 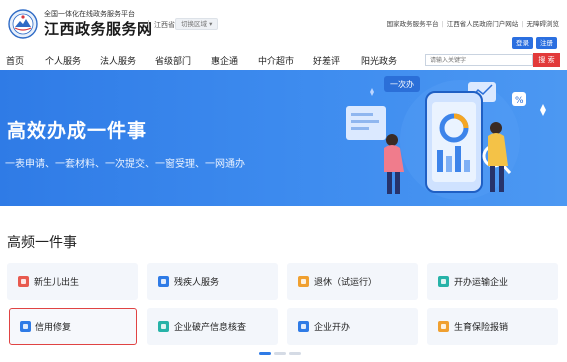 What do you see at coordinates (53, 328) in the screenshot?
I see `service-card-label: 信用修复` at bounding box center [53, 328].